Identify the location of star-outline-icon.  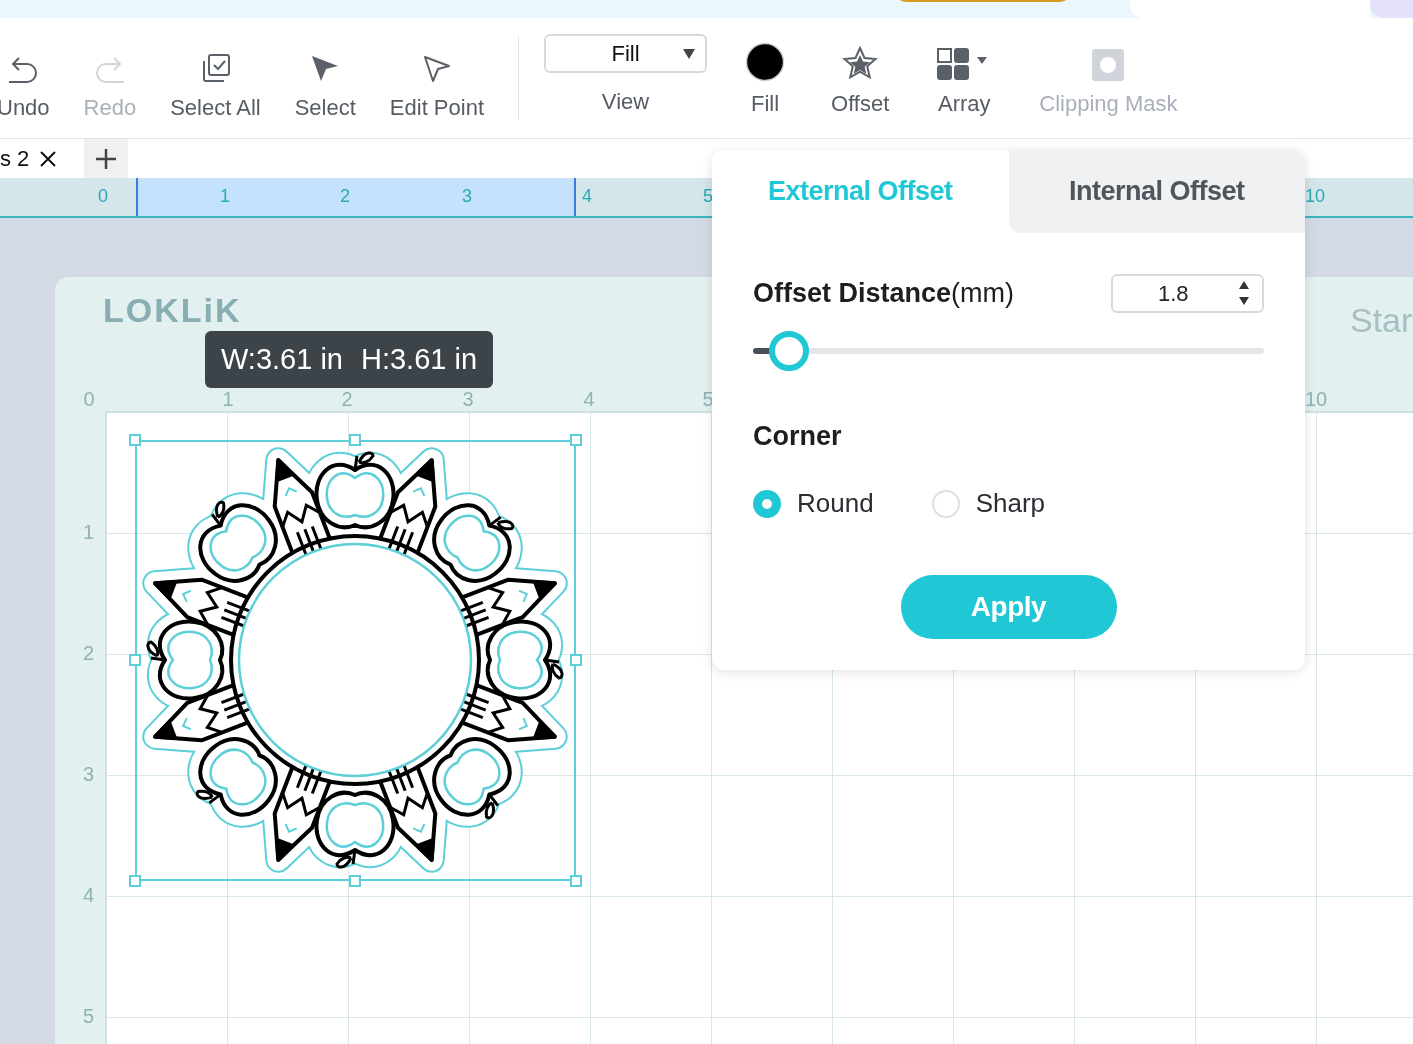
(860, 64).